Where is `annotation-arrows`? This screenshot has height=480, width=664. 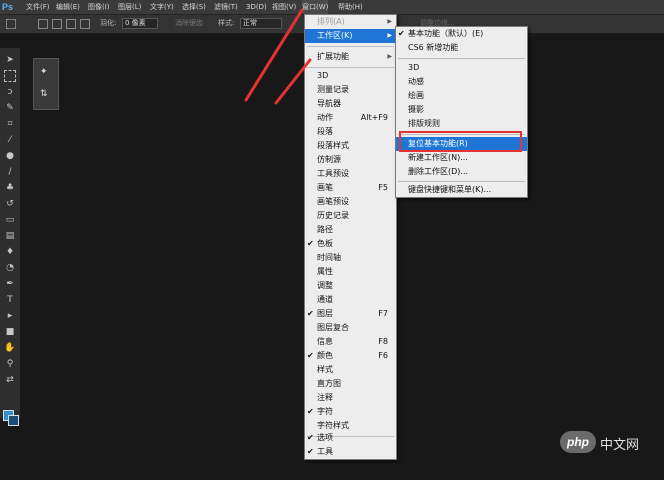
annotation-arrows is located at coordinates (278, 56).